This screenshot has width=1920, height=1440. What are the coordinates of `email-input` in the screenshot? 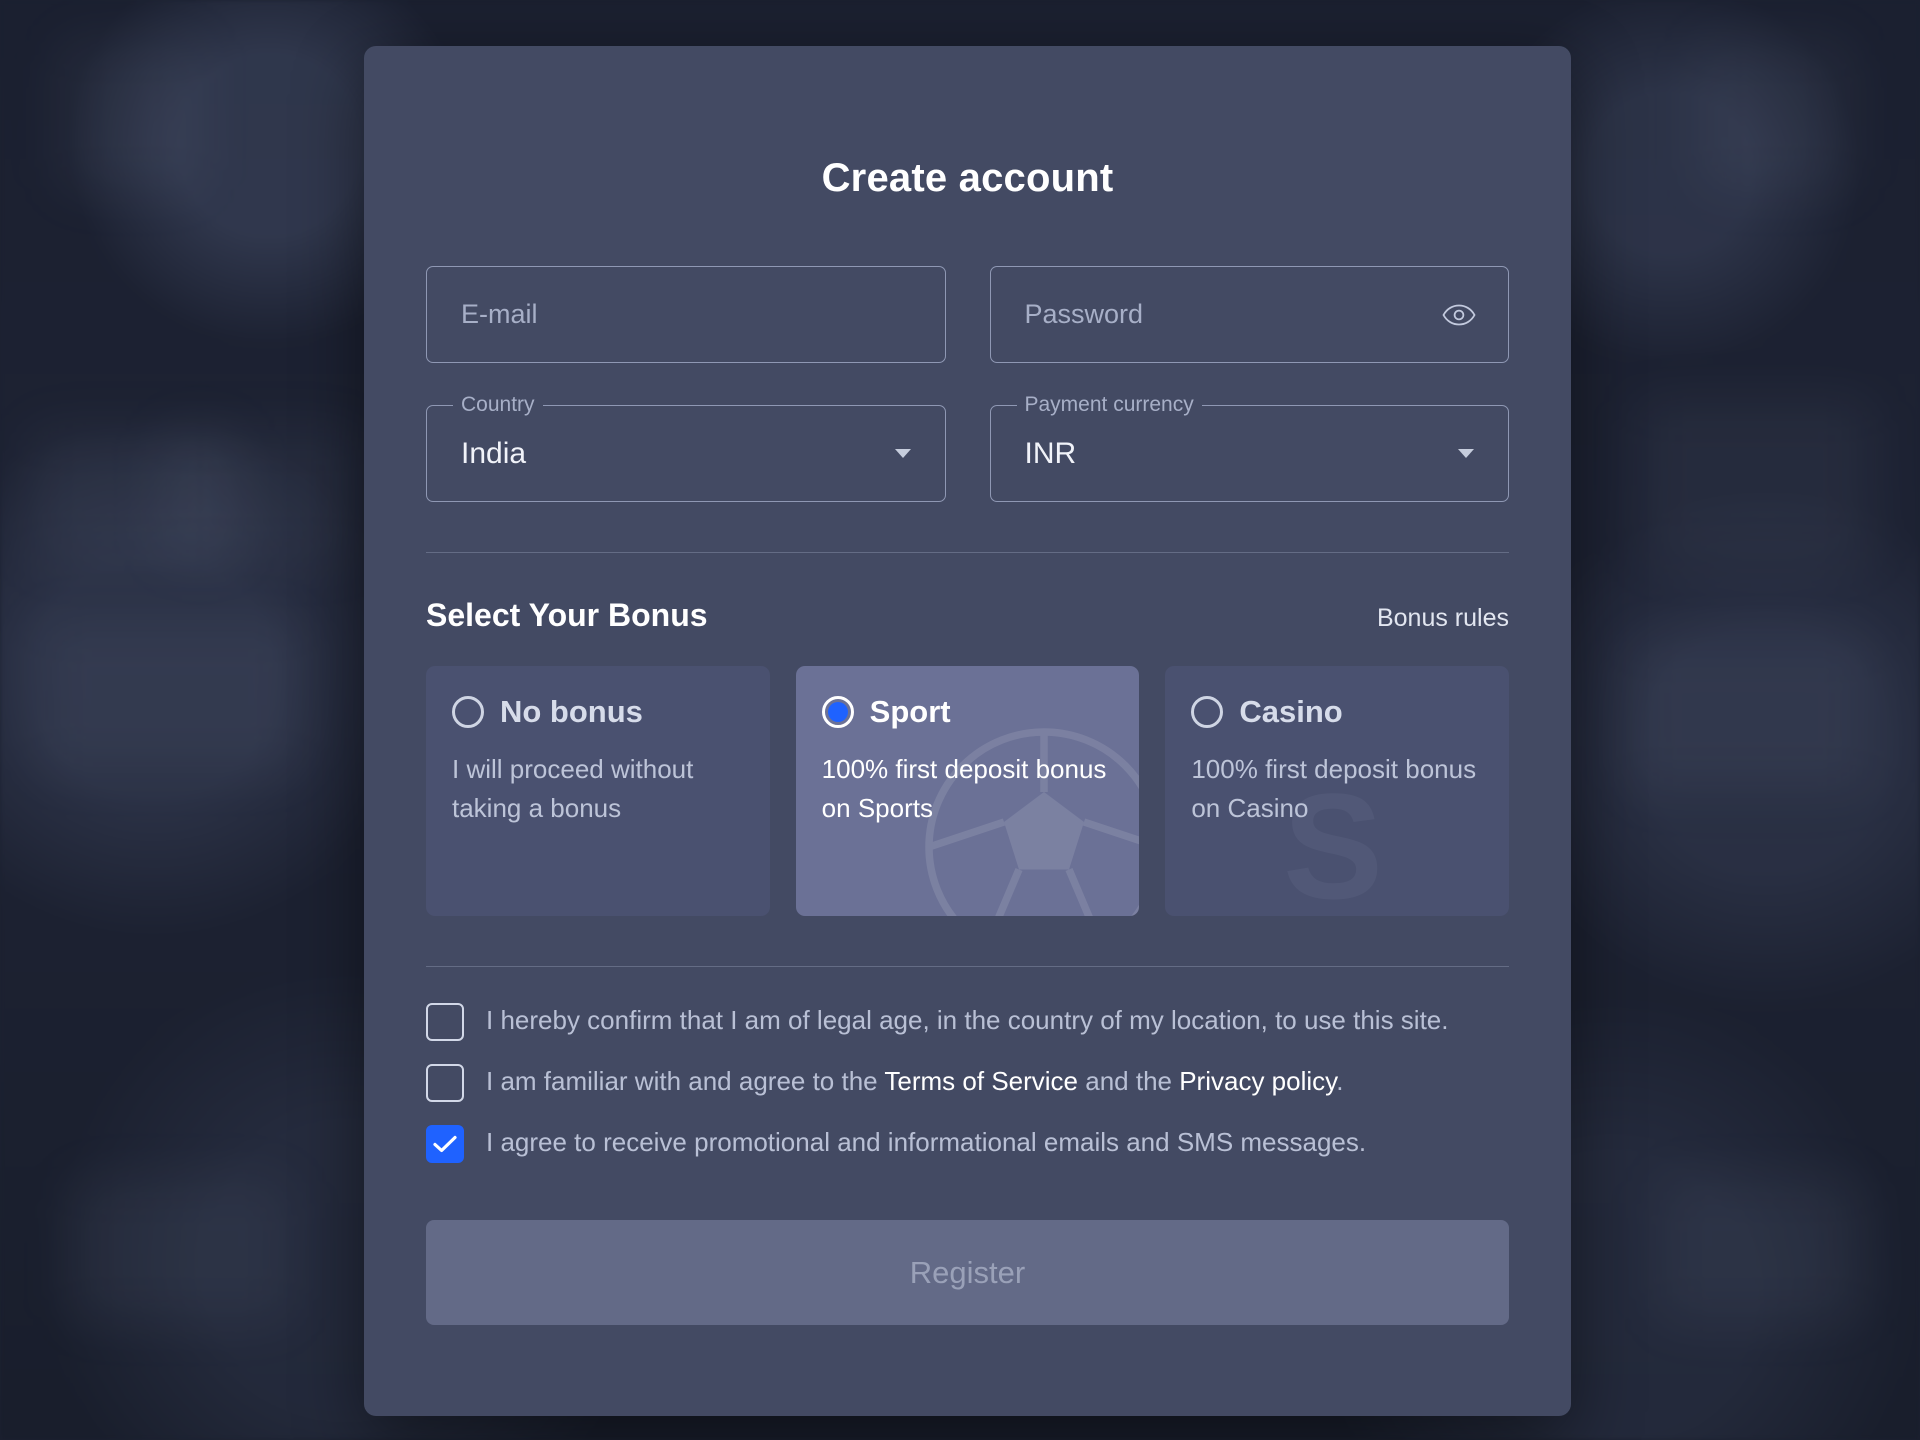 It's located at (686, 314).